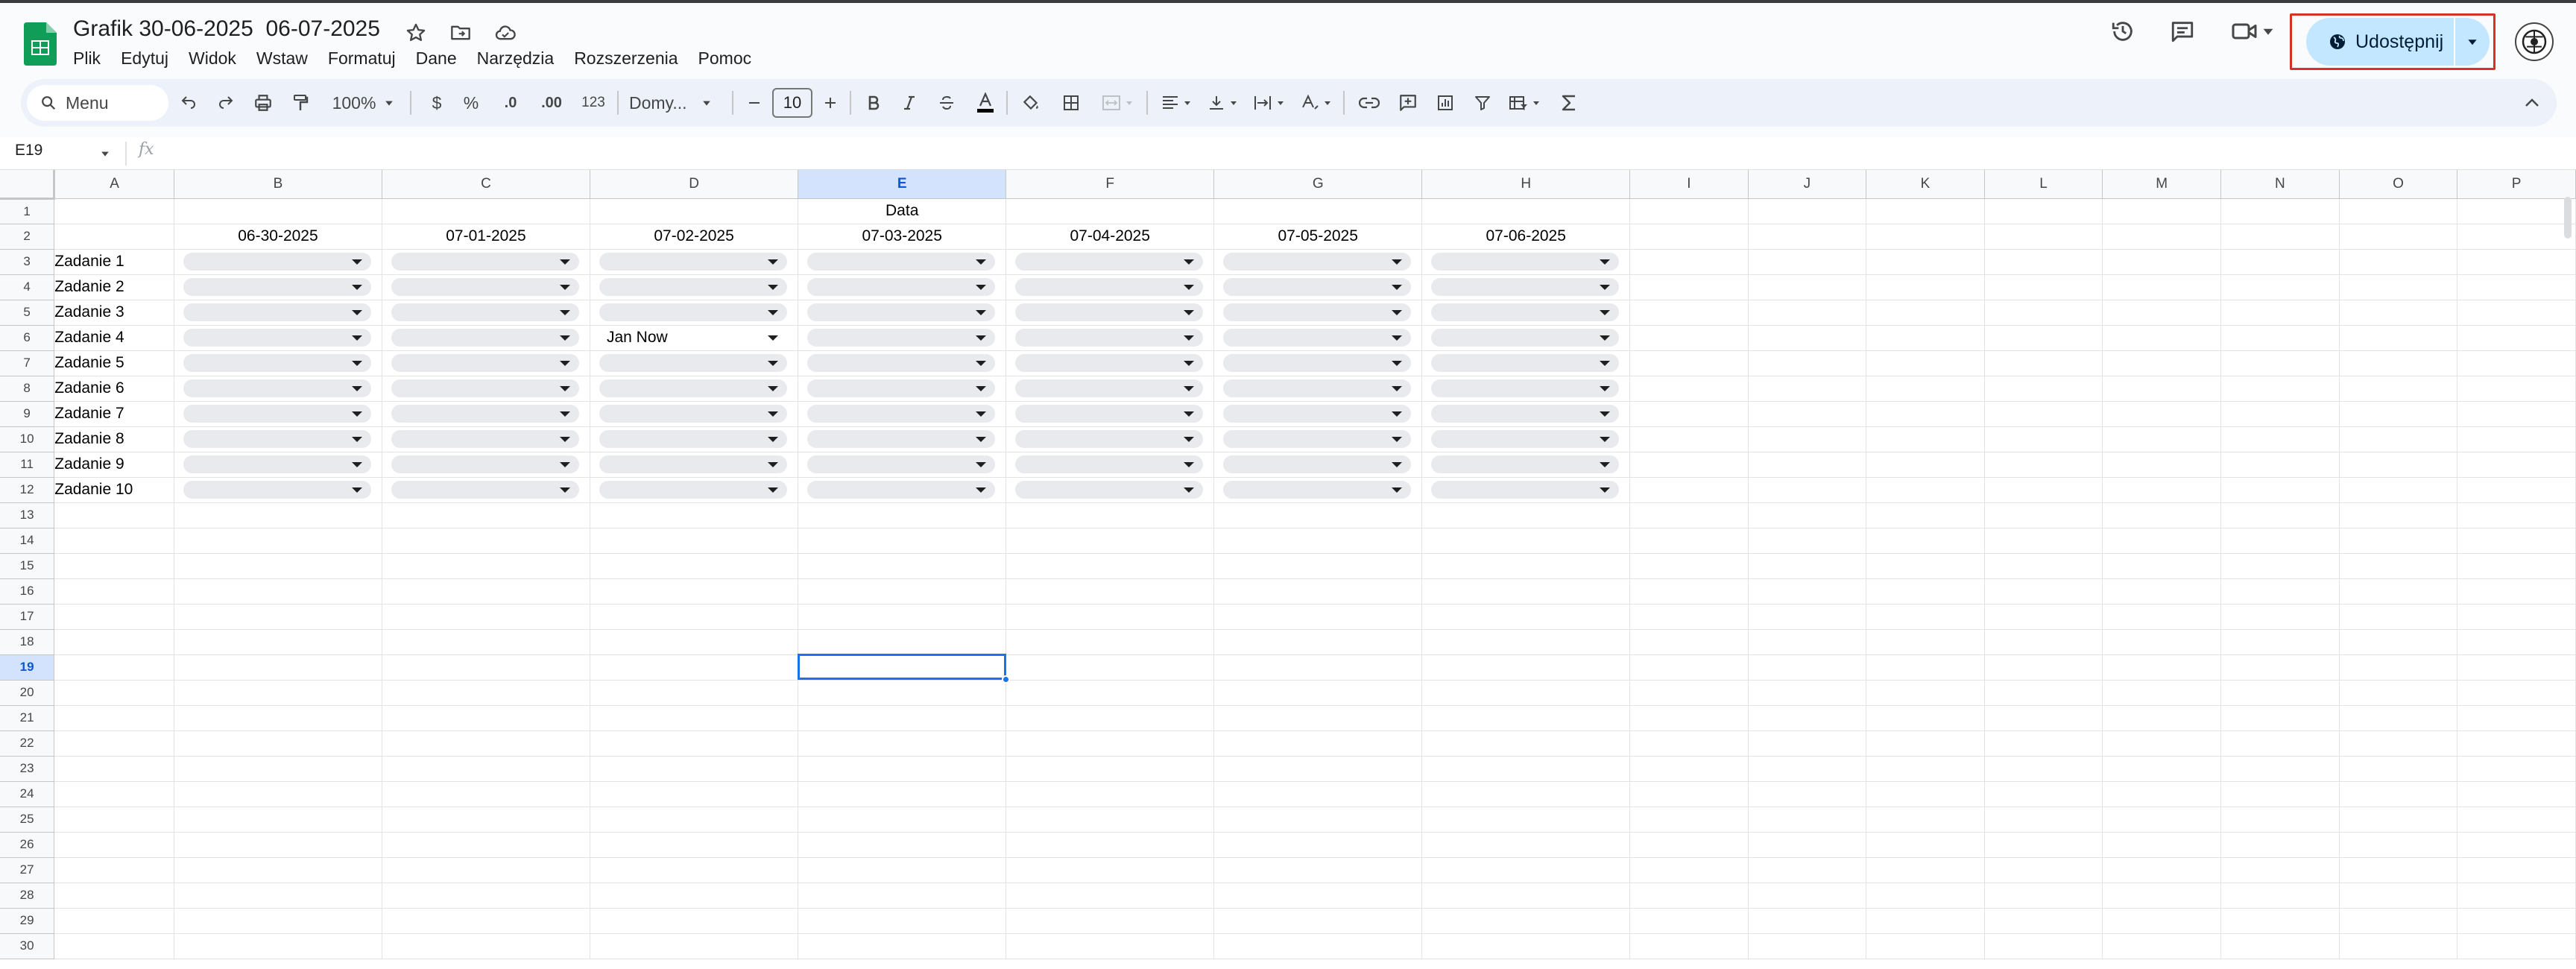 The height and width of the screenshot is (969, 2576). Describe the element at coordinates (1318, 794) in the screenshot. I see `cell-g24` at that location.